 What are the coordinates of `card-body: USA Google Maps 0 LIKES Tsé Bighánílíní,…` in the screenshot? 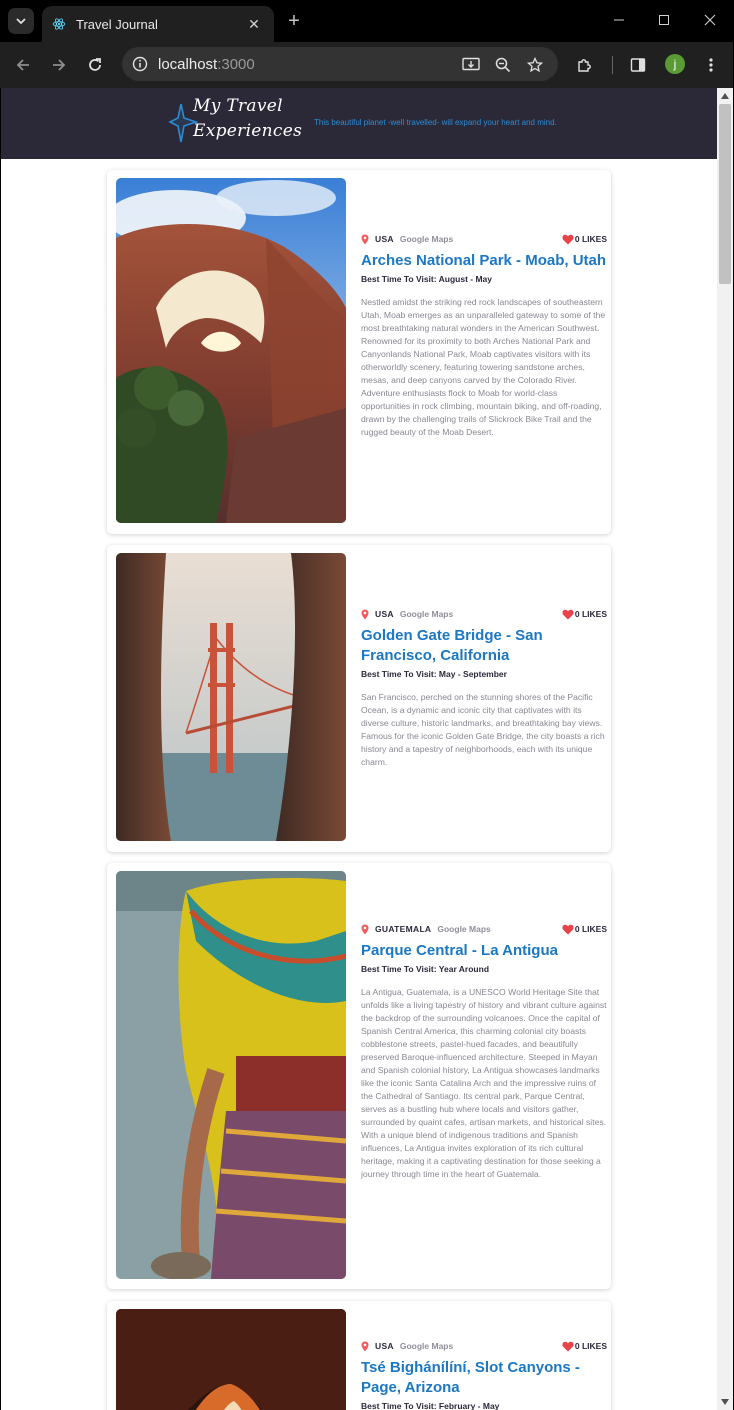 It's located at (484, 1374).